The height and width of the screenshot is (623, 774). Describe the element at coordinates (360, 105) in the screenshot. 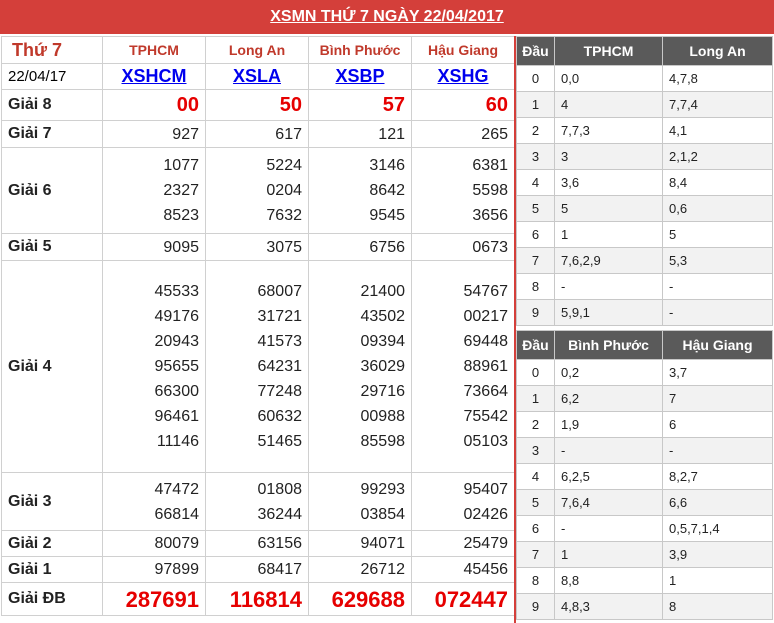

I see `prize-cell: 57` at that location.